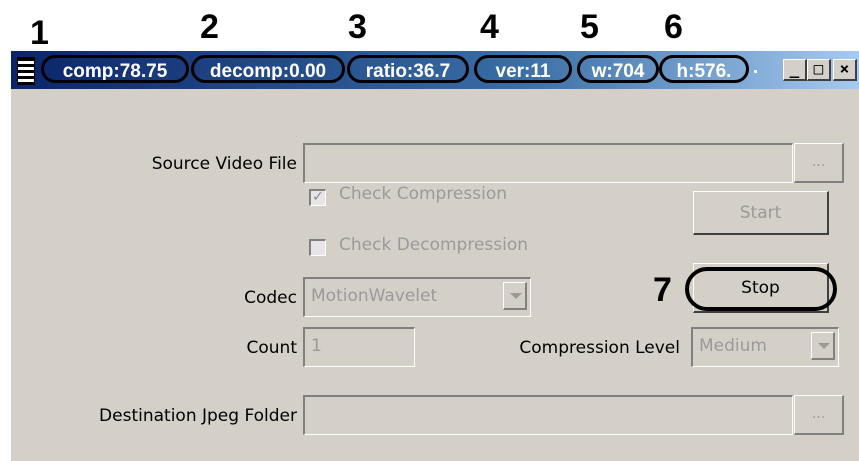  Describe the element at coordinates (756, 67) in the screenshot. I see `title-trailing: .` at that location.